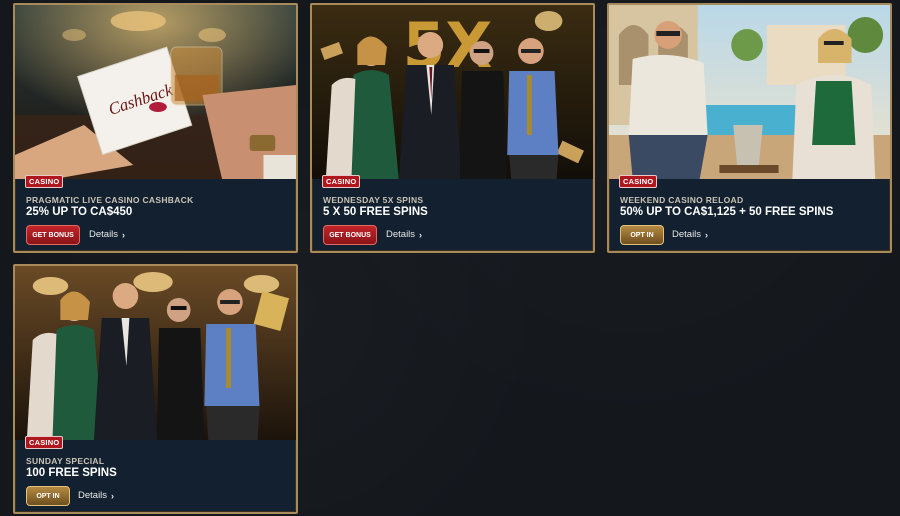 The height and width of the screenshot is (516, 900). What do you see at coordinates (452, 92) in the screenshot?
I see `promo-image-wednesday: 5X` at bounding box center [452, 92].